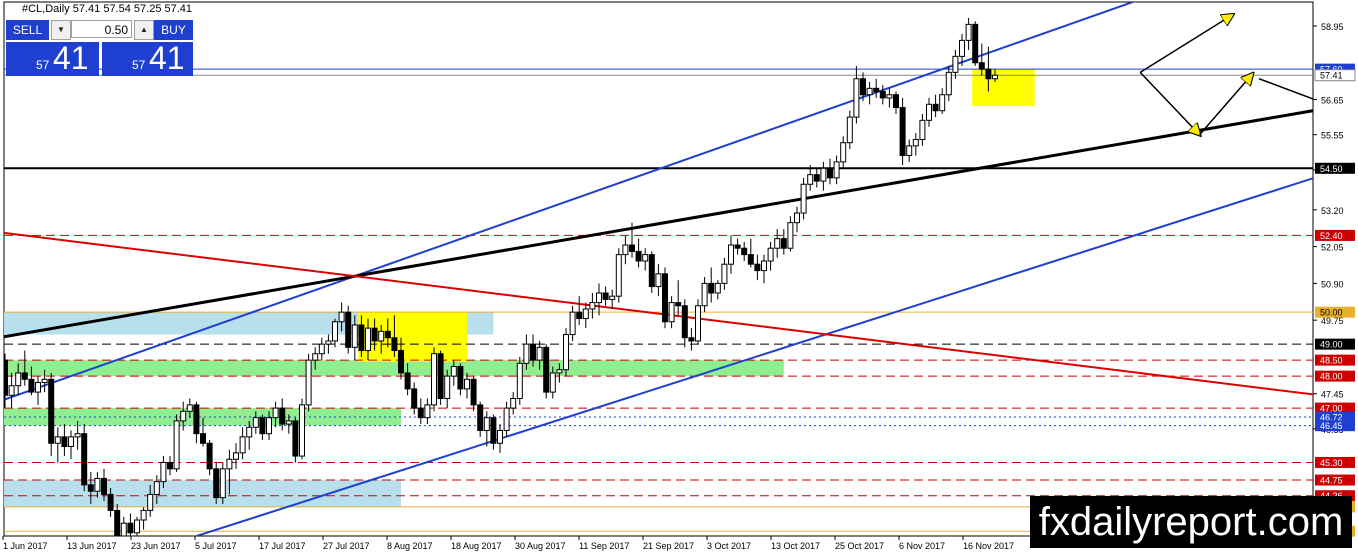 This screenshot has width=1358, height=554. What do you see at coordinates (52, 58) in the screenshot?
I see `sell-price-box: 57 41` at bounding box center [52, 58].